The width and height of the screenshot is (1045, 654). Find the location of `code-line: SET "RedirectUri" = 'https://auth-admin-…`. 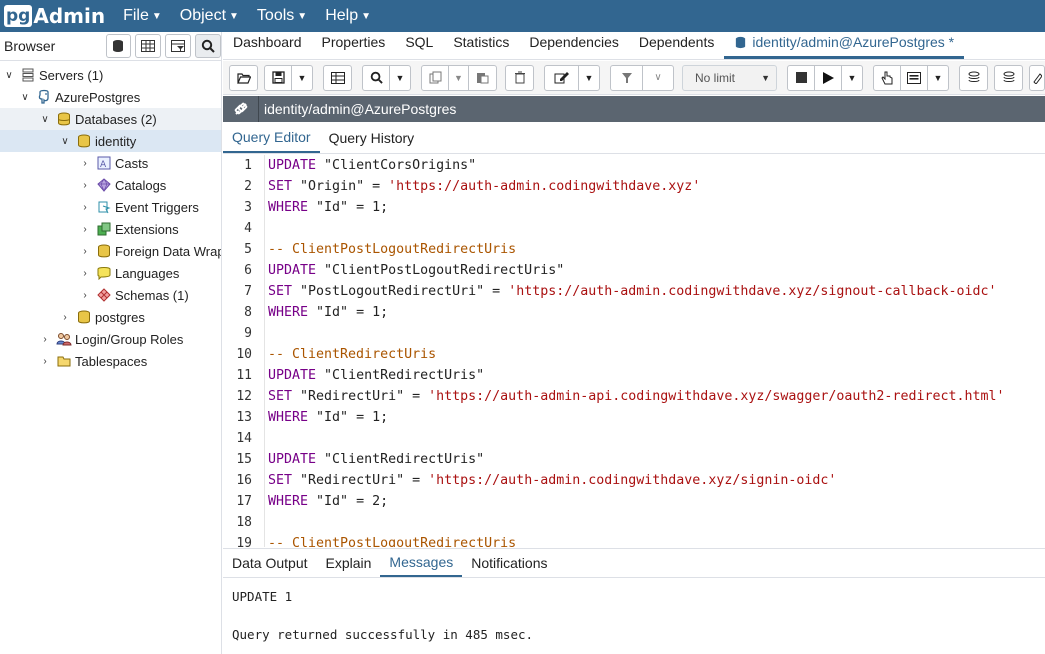

code-line: SET "RedirectUri" = 'https://auth-admin-… is located at coordinates (656, 396).